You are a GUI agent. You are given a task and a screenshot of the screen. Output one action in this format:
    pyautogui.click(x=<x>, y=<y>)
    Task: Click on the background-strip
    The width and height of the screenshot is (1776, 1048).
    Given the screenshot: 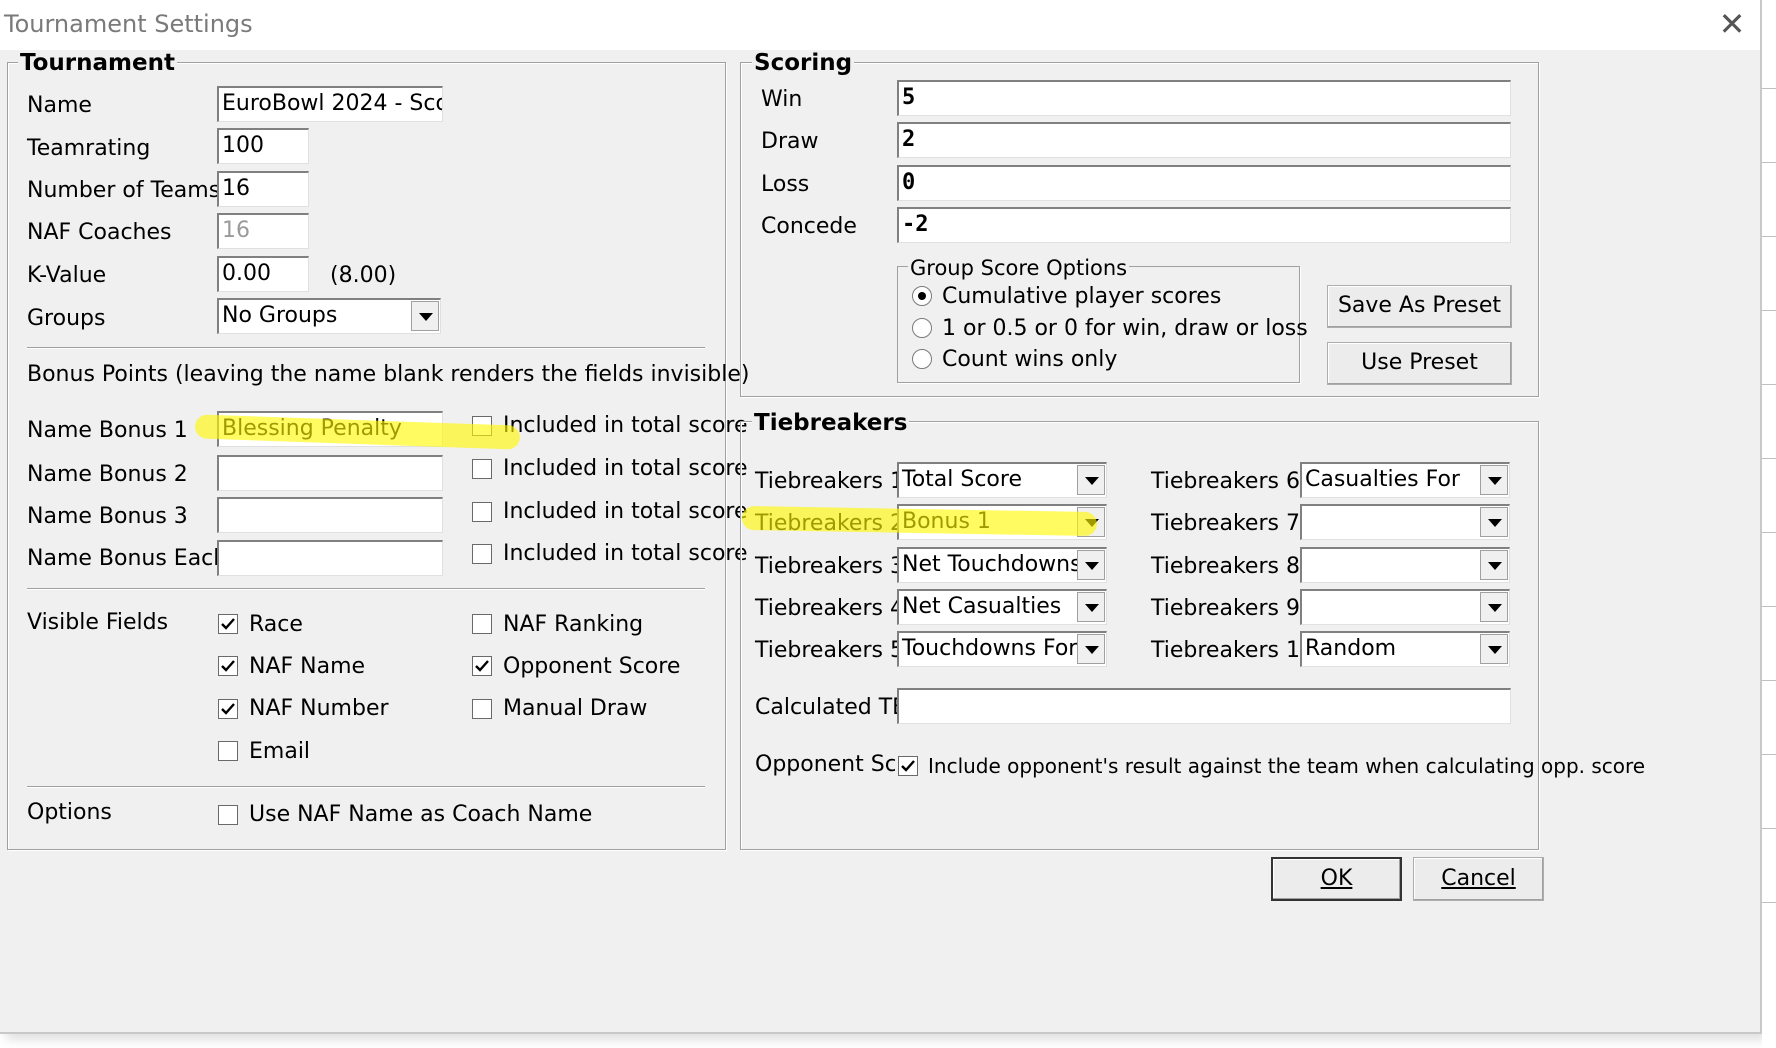 What is the action you would take?
    pyautogui.click(x=1769, y=524)
    